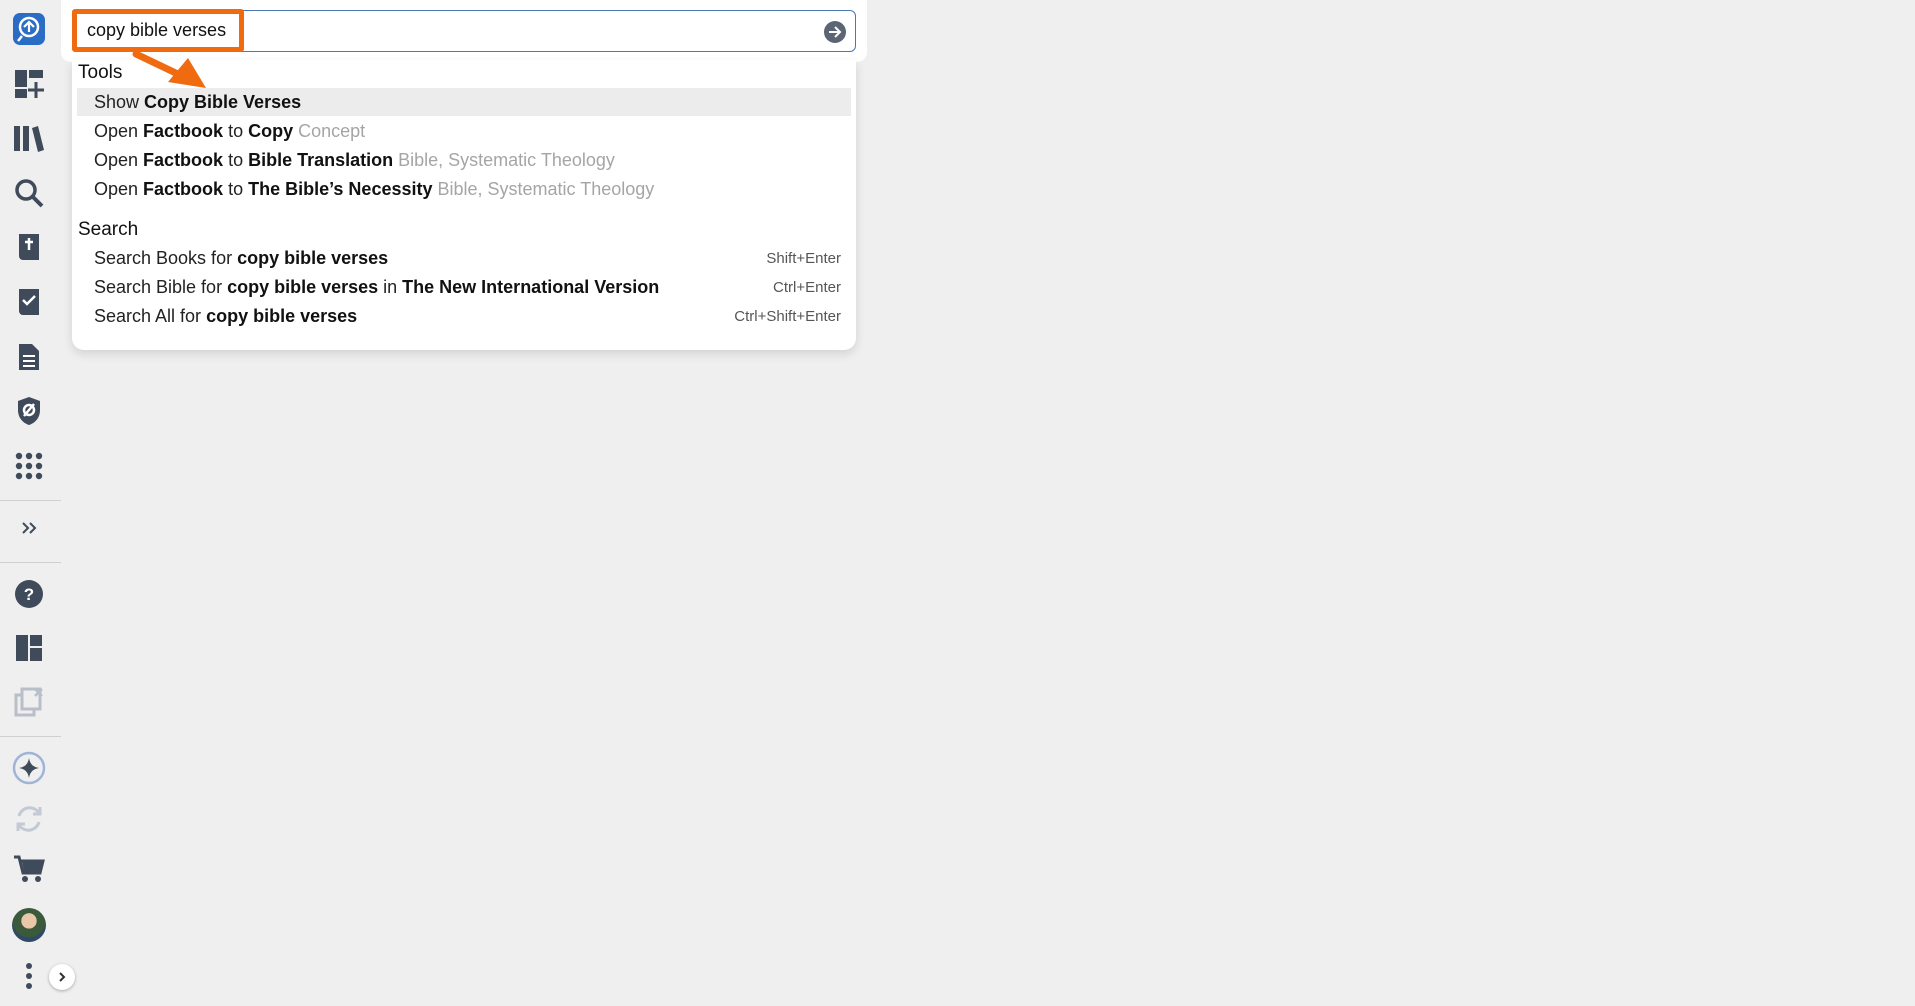  What do you see at coordinates (29, 302) in the screenshot?
I see `checklist-icon` at bounding box center [29, 302].